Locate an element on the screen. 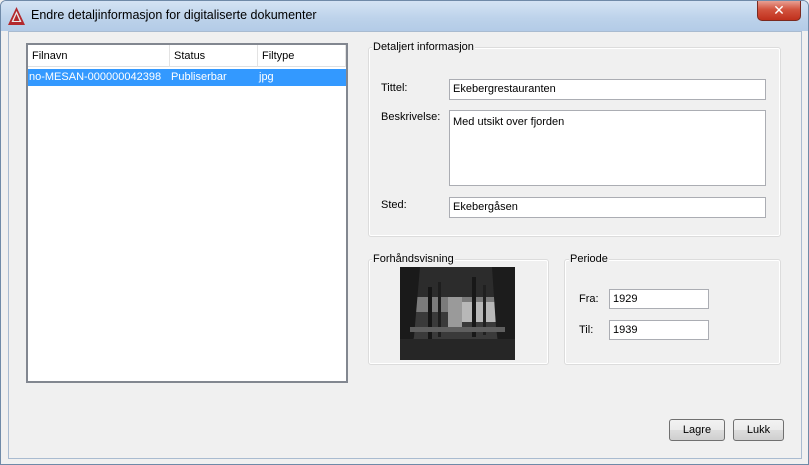  file-list-row: no-MESAN-000000042398 Publiserbar jpg is located at coordinates (187, 77).